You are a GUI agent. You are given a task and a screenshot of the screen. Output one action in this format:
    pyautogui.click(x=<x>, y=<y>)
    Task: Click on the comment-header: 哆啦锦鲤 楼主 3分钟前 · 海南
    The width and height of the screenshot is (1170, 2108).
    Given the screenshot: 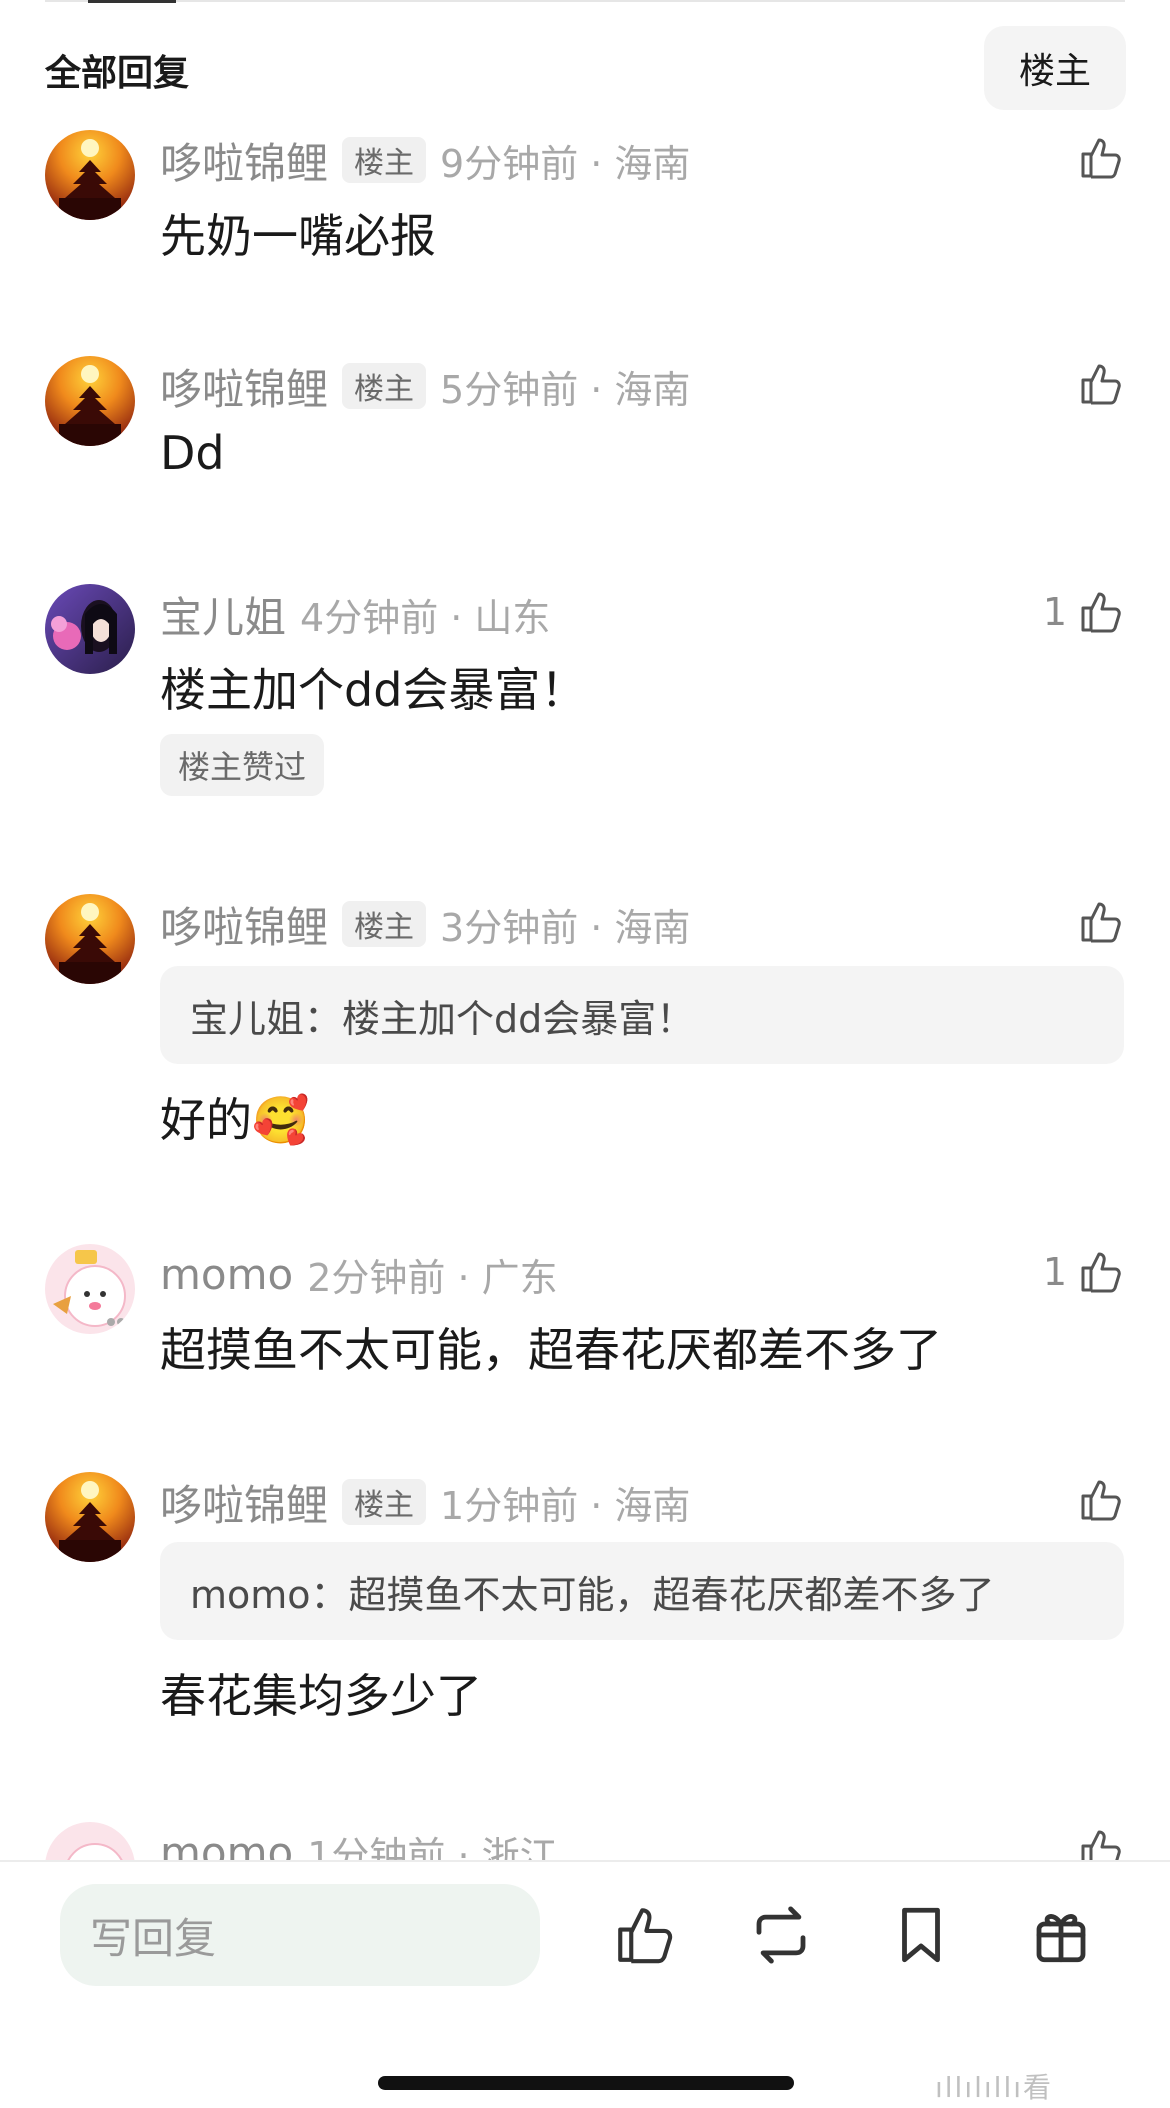 What is the action you would take?
    pyautogui.click(x=425, y=924)
    